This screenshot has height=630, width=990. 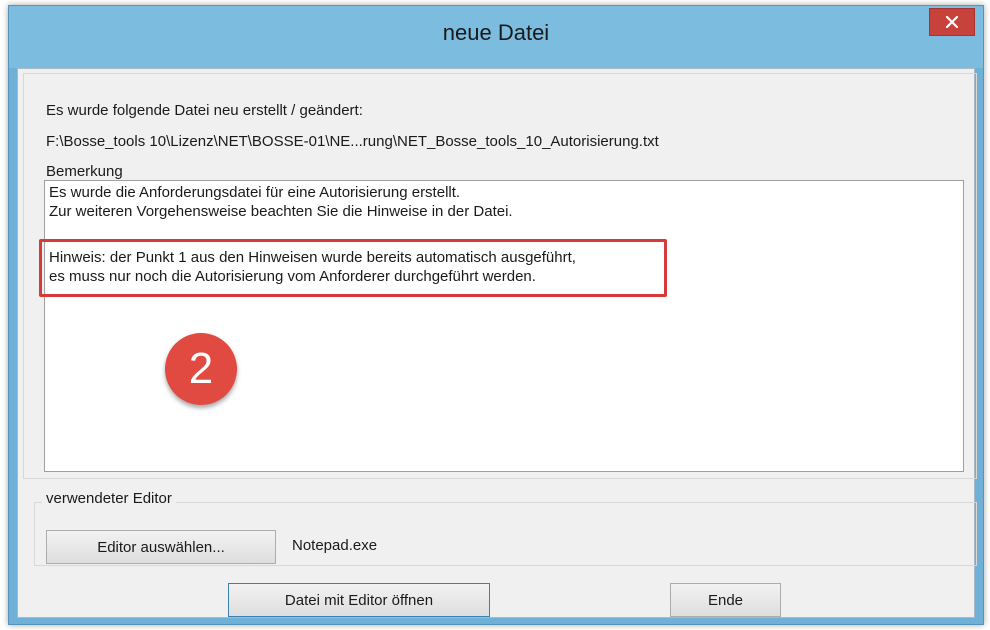 I want to click on remark-label: Bemerkung, so click(x=84, y=171).